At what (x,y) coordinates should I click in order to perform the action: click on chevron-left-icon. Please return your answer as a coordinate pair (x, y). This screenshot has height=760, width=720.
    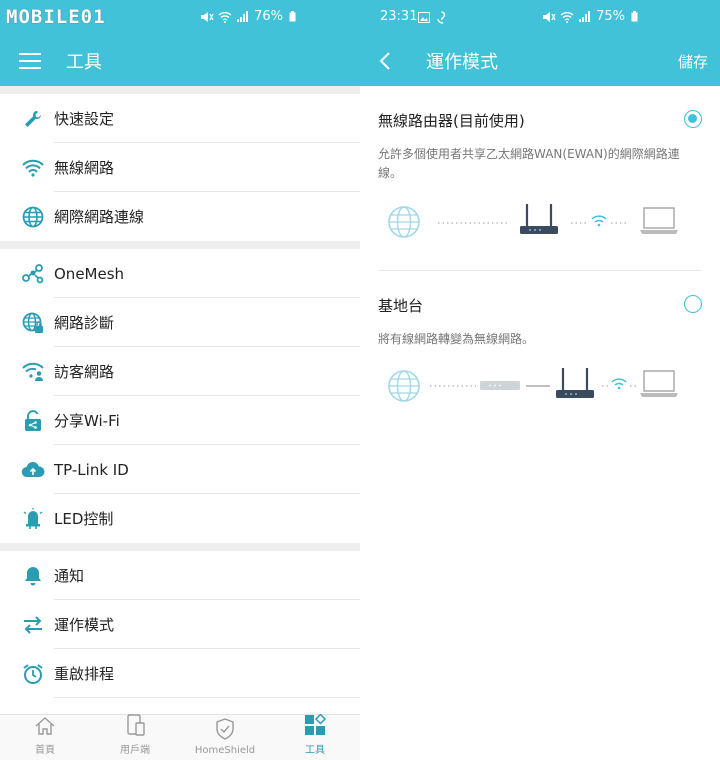
    Looking at the image, I should click on (384, 61).